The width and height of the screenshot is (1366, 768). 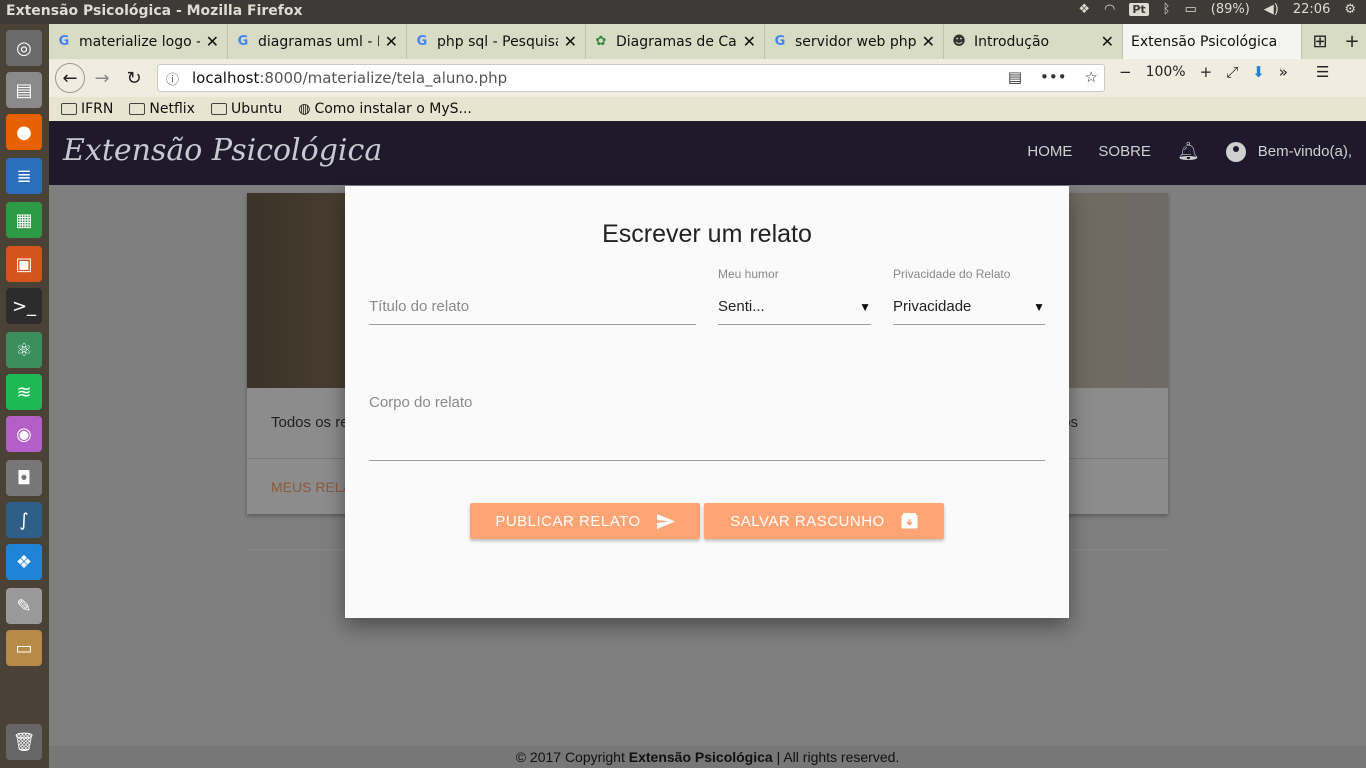 What do you see at coordinates (700, 757) in the screenshot?
I see `footer-brand: Extensão Psicológica` at bounding box center [700, 757].